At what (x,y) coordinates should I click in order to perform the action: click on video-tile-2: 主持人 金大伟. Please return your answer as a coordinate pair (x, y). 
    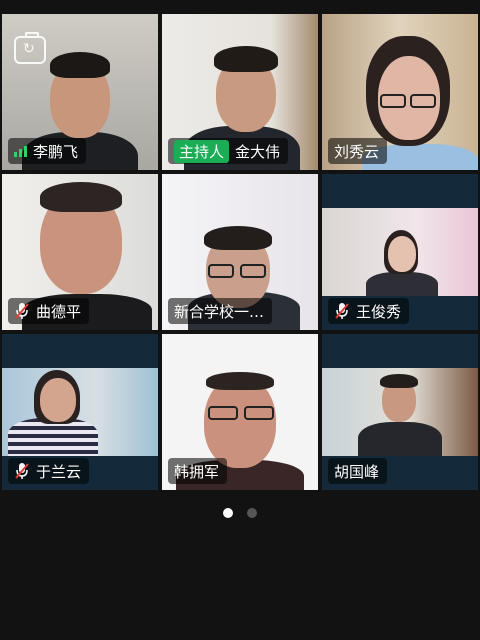
    Looking at the image, I should click on (240, 92).